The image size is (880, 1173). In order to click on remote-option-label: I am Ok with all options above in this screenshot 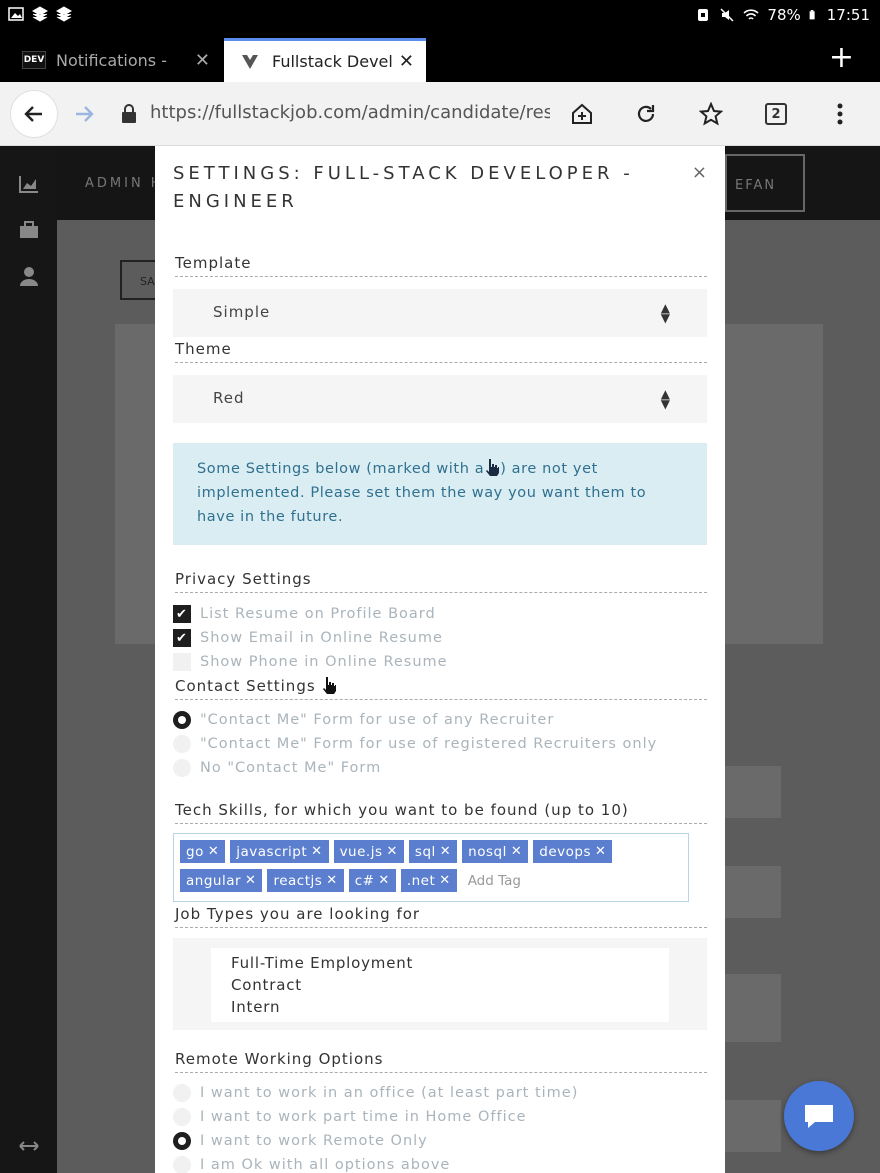, I will do `click(325, 1165)`.